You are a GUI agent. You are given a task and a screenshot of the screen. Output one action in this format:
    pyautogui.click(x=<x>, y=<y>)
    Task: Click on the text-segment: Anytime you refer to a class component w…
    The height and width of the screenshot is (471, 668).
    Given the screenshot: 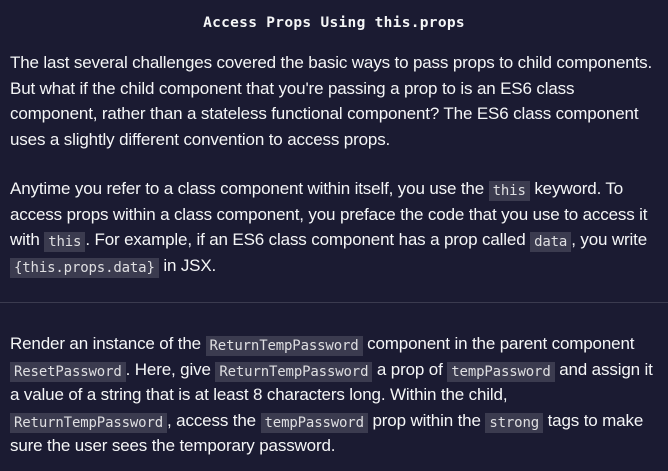 What is the action you would take?
    pyautogui.click(x=249, y=188)
    